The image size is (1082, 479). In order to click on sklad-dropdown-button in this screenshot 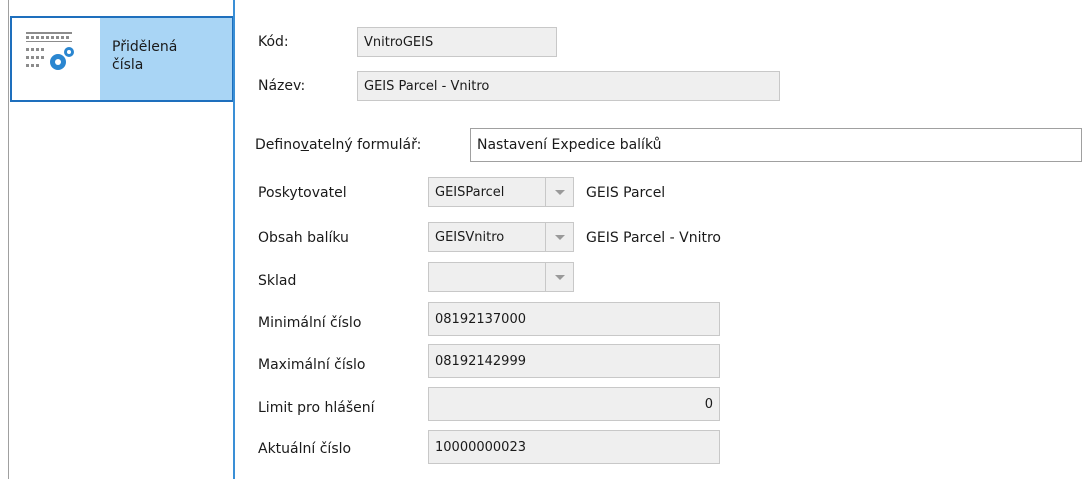, I will do `click(560, 277)`.